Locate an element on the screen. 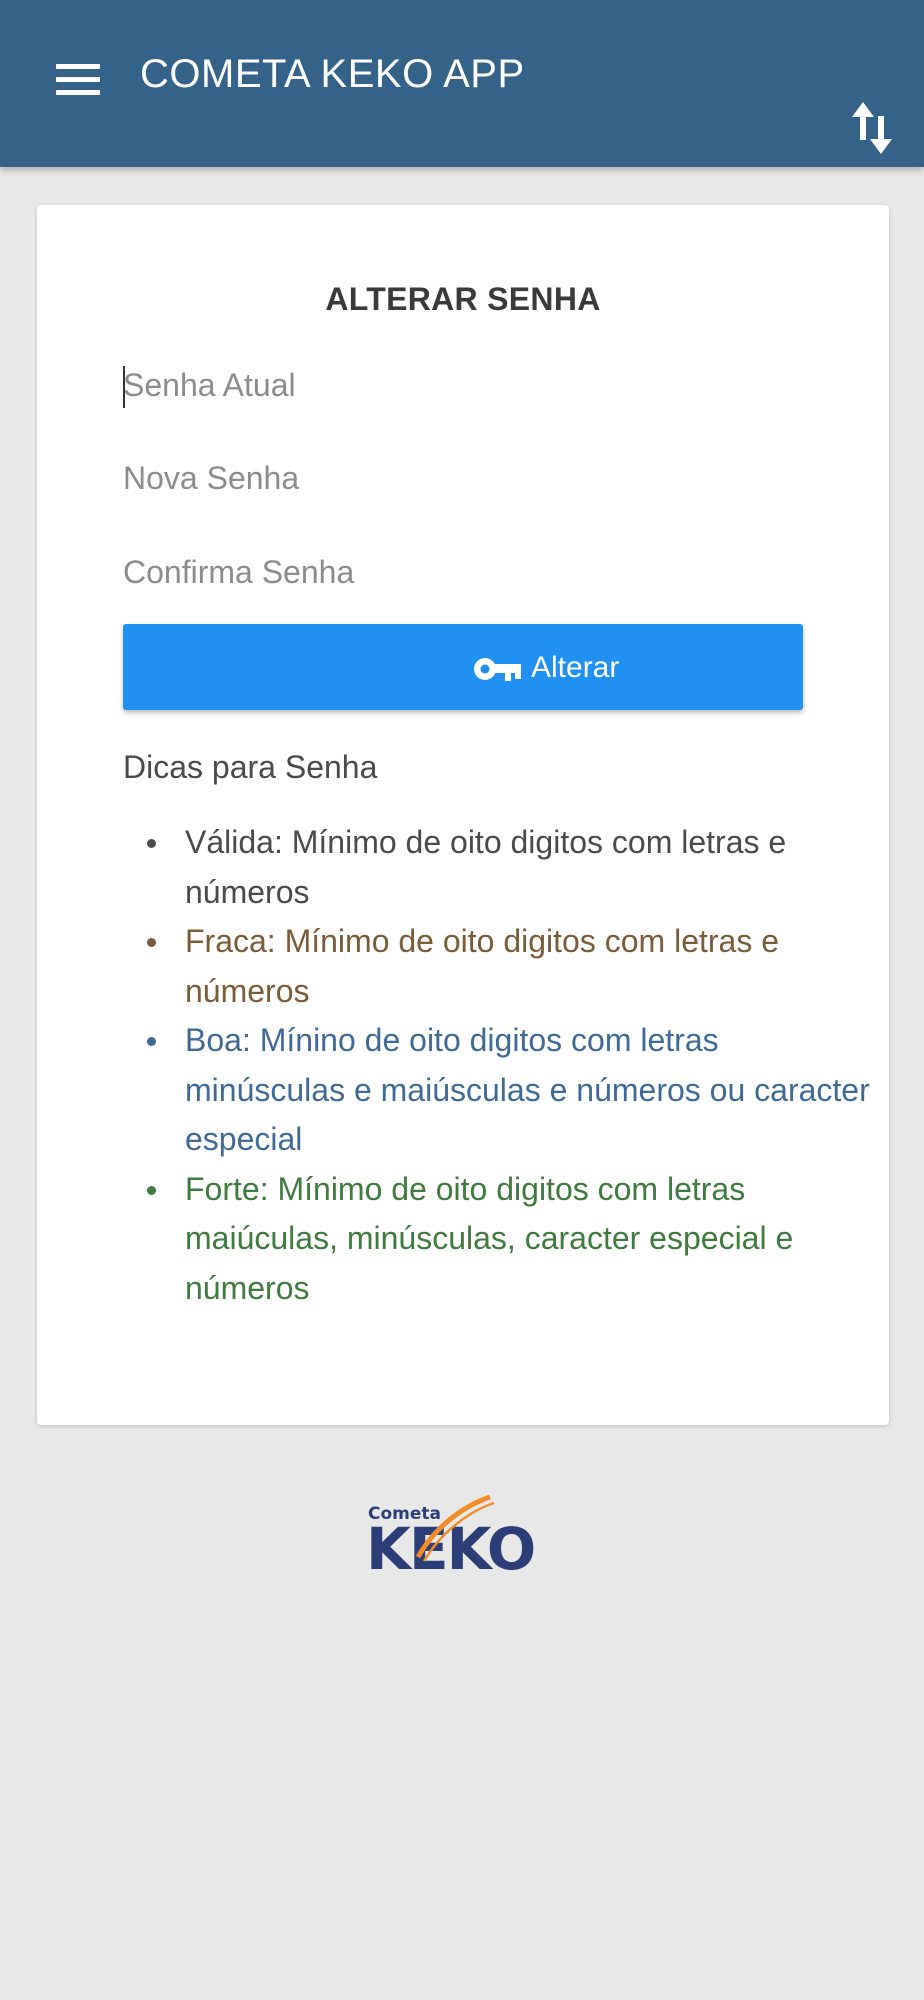 The height and width of the screenshot is (2000, 924). menu-button is located at coordinates (78, 80).